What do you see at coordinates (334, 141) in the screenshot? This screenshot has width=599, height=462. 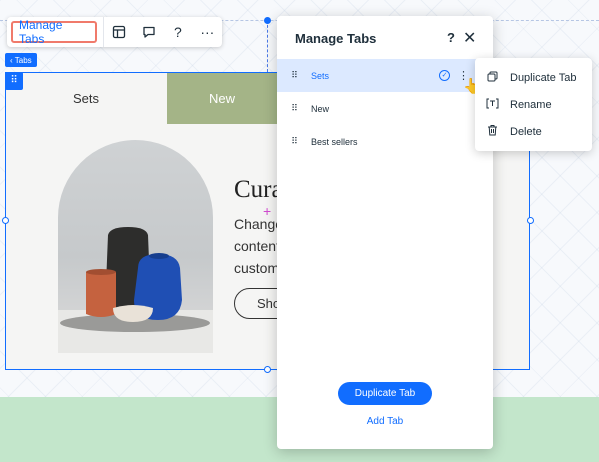 I see `tab-list-item-label: Best sellers` at bounding box center [334, 141].